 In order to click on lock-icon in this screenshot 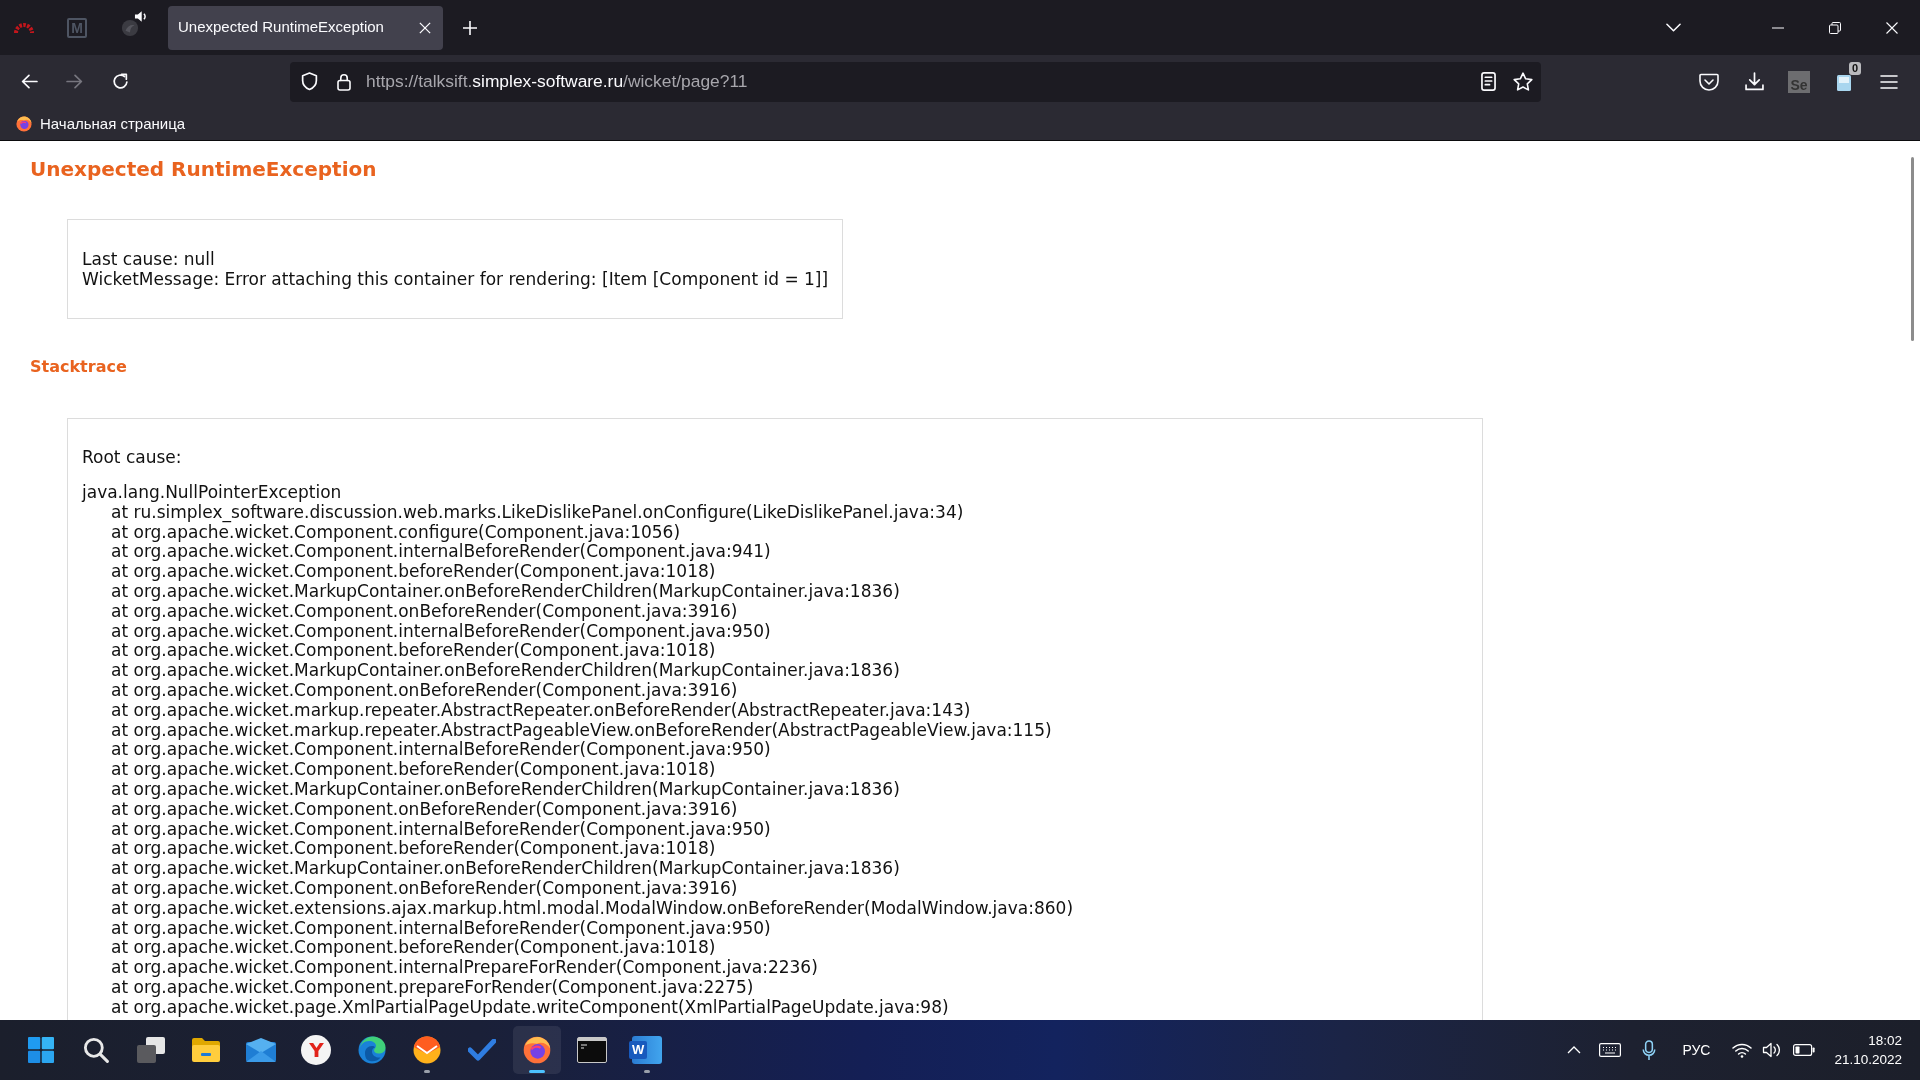, I will do `click(344, 81)`.